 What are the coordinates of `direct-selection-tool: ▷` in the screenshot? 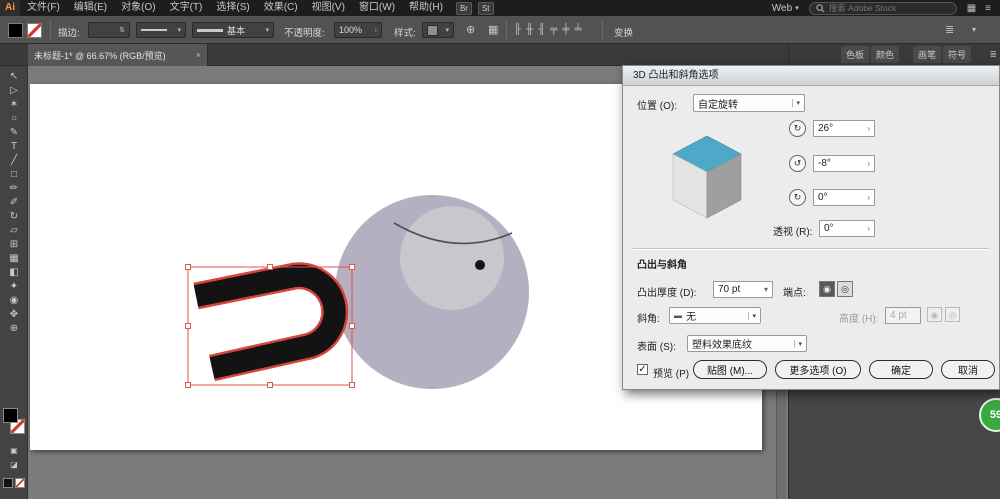 It's located at (14, 91).